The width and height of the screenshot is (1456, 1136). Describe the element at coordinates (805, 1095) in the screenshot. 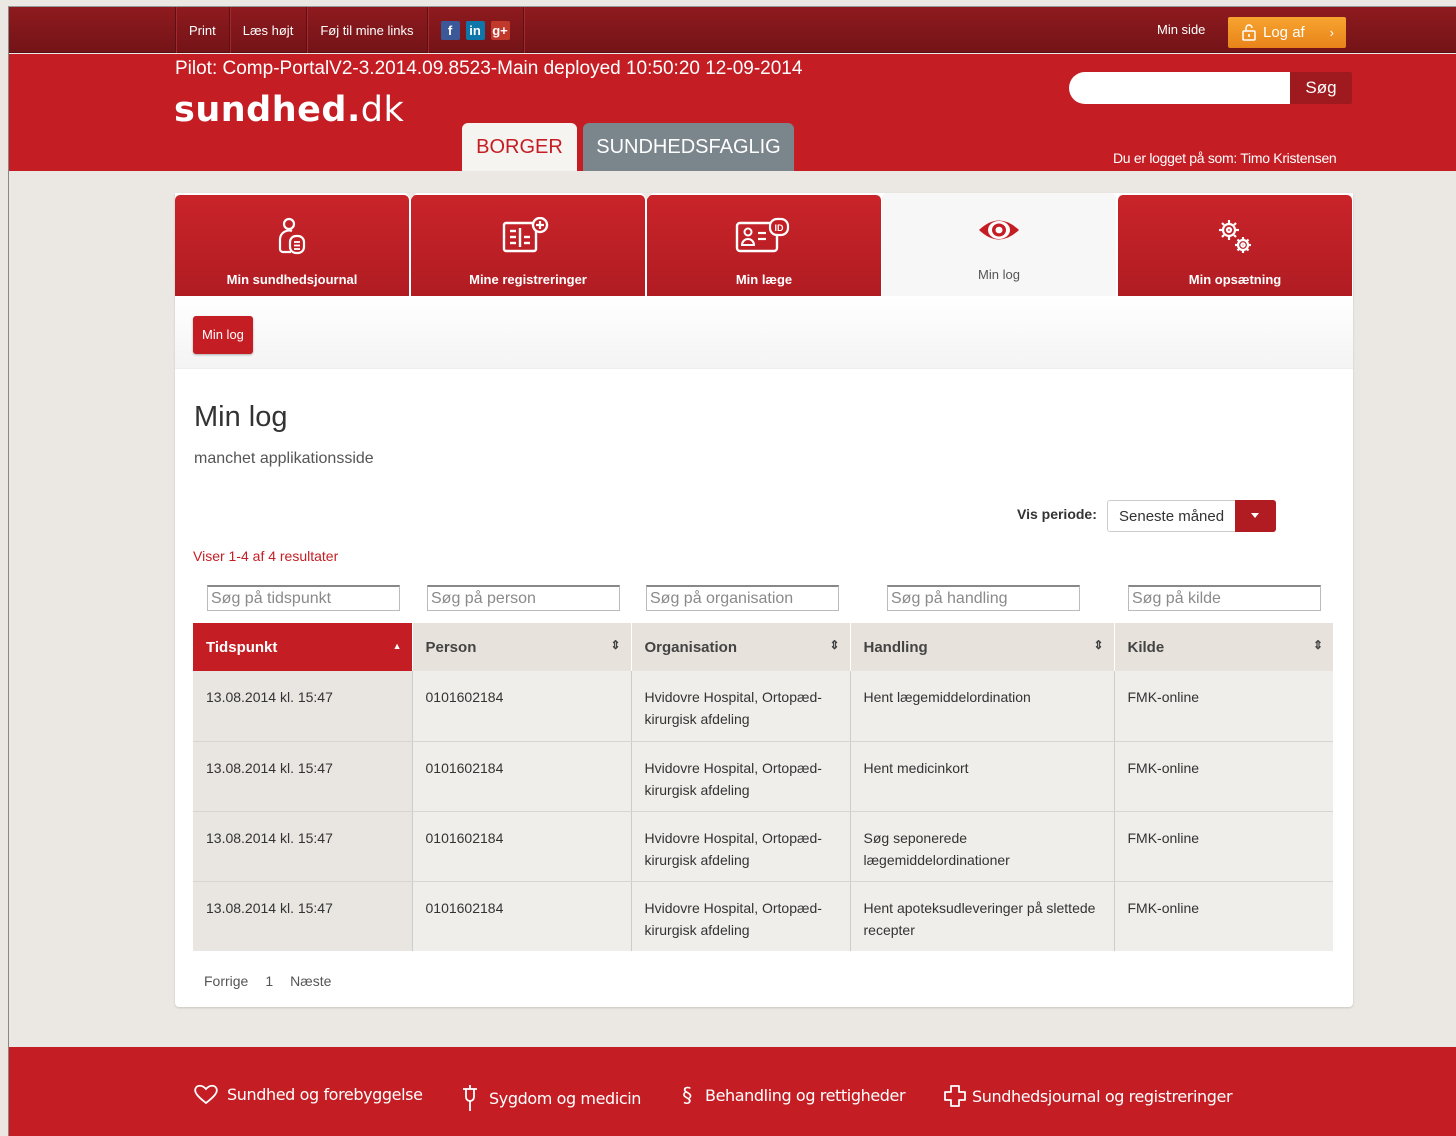

I see `footer-link-label: Behandling og rettigheder` at that location.